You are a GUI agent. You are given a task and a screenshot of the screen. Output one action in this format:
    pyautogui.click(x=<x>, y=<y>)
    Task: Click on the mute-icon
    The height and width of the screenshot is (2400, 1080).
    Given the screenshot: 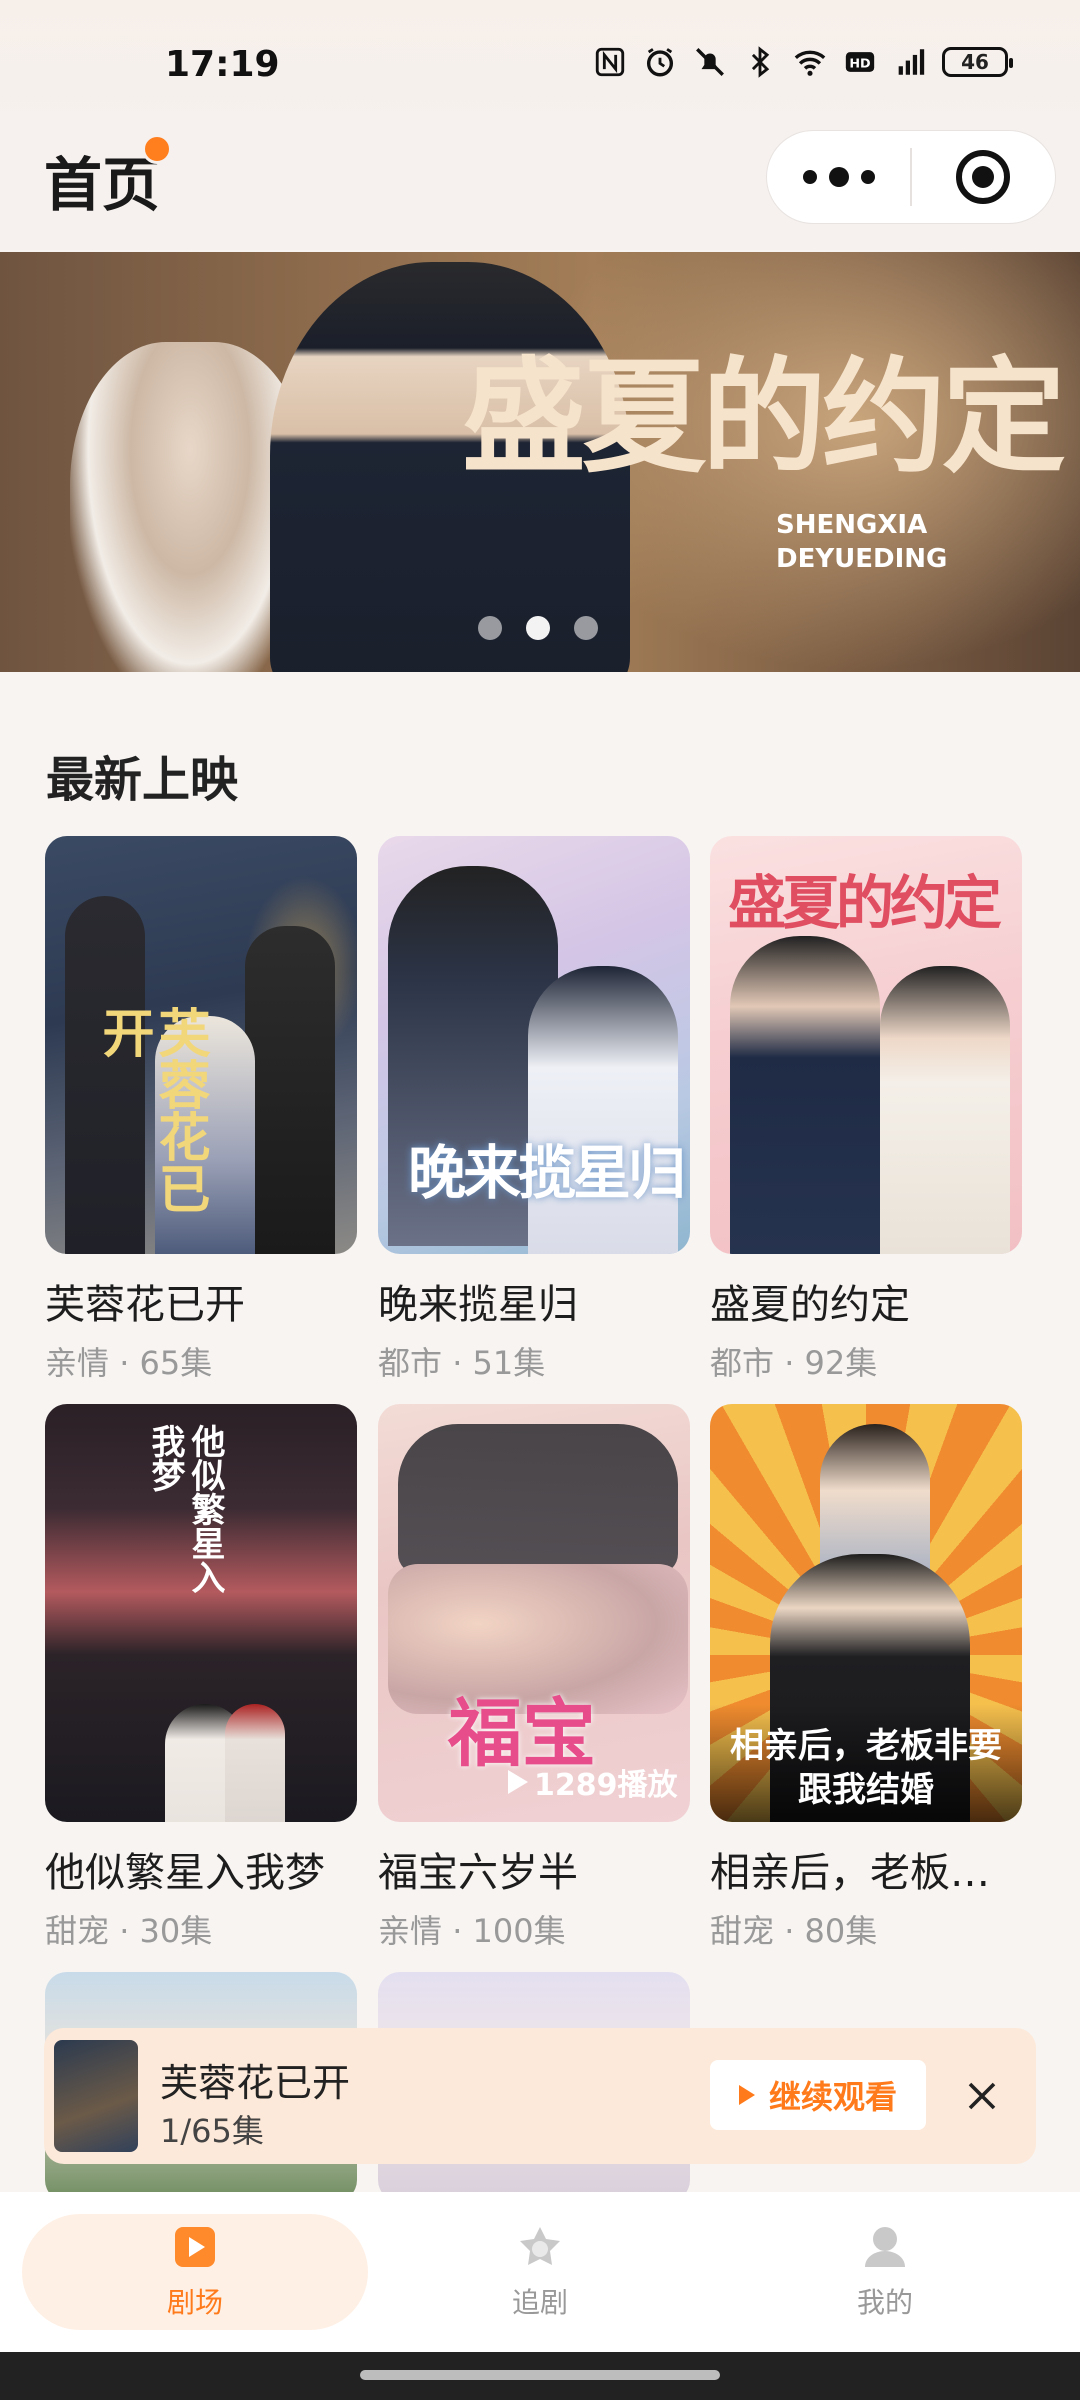 What is the action you would take?
    pyautogui.click(x=710, y=62)
    